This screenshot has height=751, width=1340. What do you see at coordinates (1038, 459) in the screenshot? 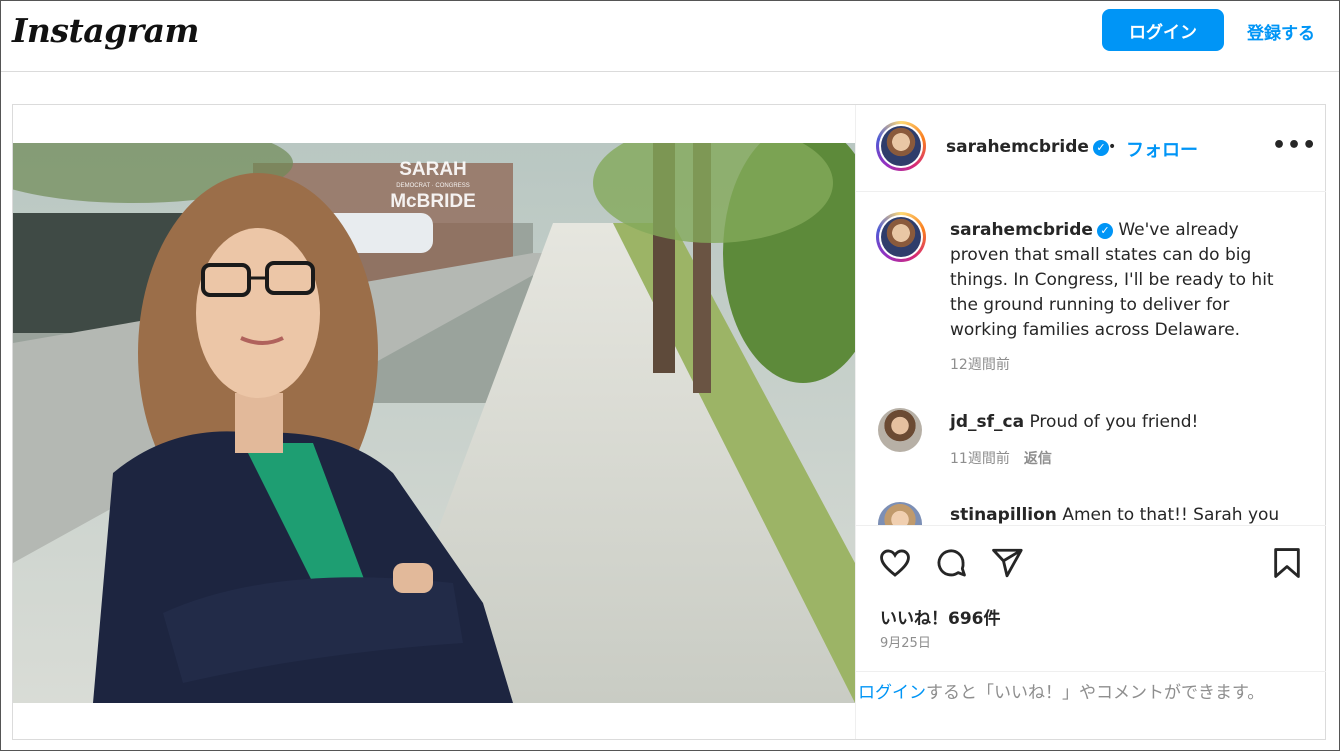
I see `reply-button: 返信` at bounding box center [1038, 459].